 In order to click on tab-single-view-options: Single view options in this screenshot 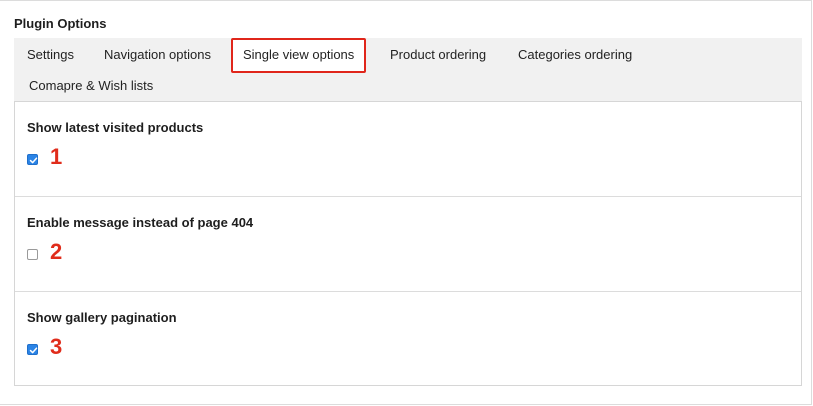, I will do `click(299, 55)`.